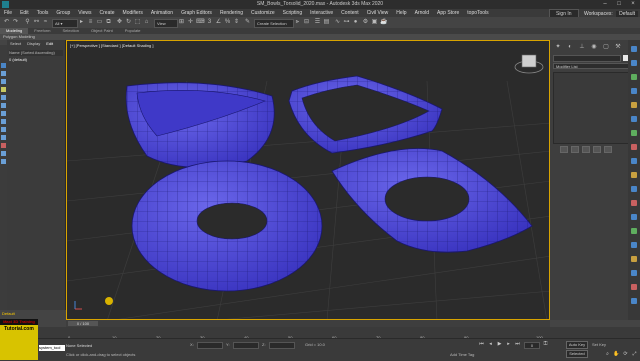 Image resolution: width=640 pixels, height=361 pixels. I want to click on display-tab-icon: ▢, so click(606, 47).